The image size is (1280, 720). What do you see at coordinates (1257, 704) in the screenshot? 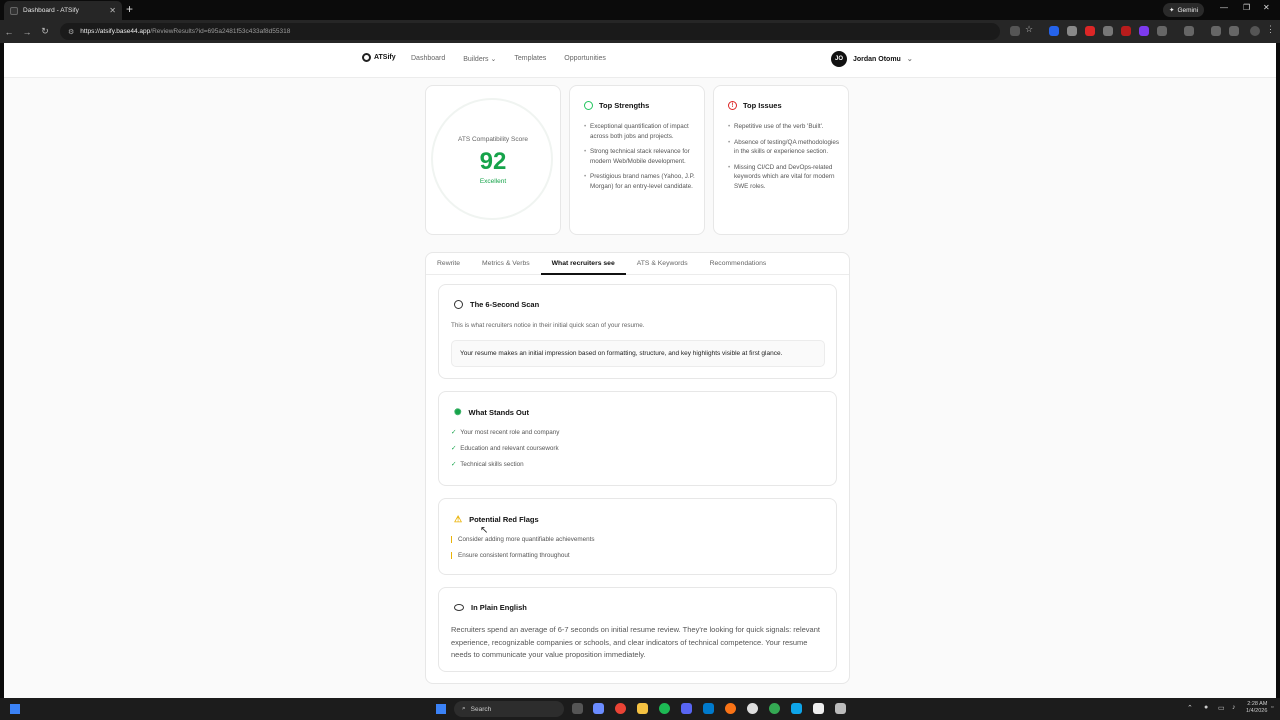
I see `clock-time: 2:28 AM` at bounding box center [1257, 704].